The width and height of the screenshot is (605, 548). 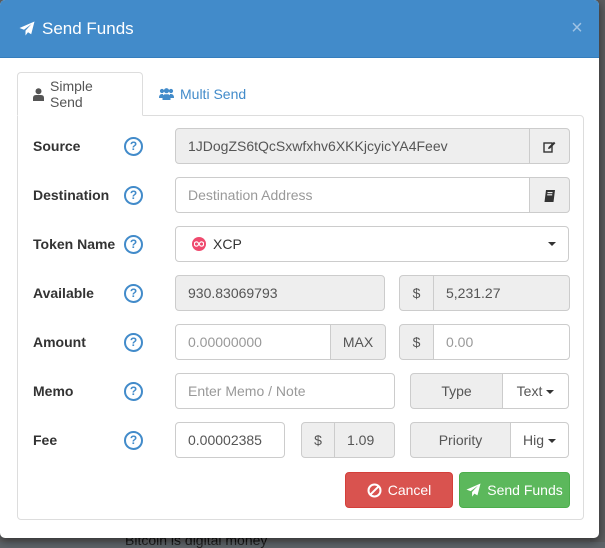 I want to click on memo-type-dropdown: Text, so click(x=535, y=391).